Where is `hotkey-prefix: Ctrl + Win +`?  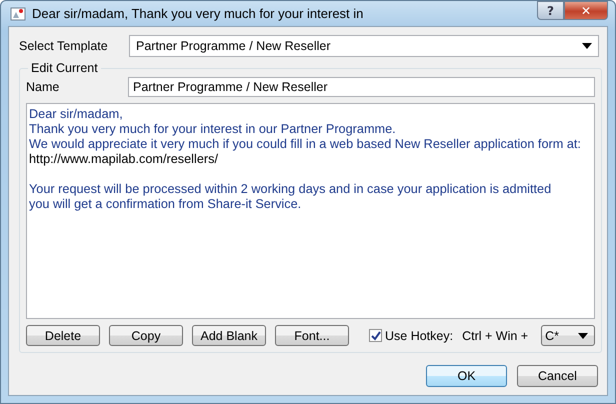 hotkey-prefix: Ctrl + Win + is located at coordinates (495, 335).